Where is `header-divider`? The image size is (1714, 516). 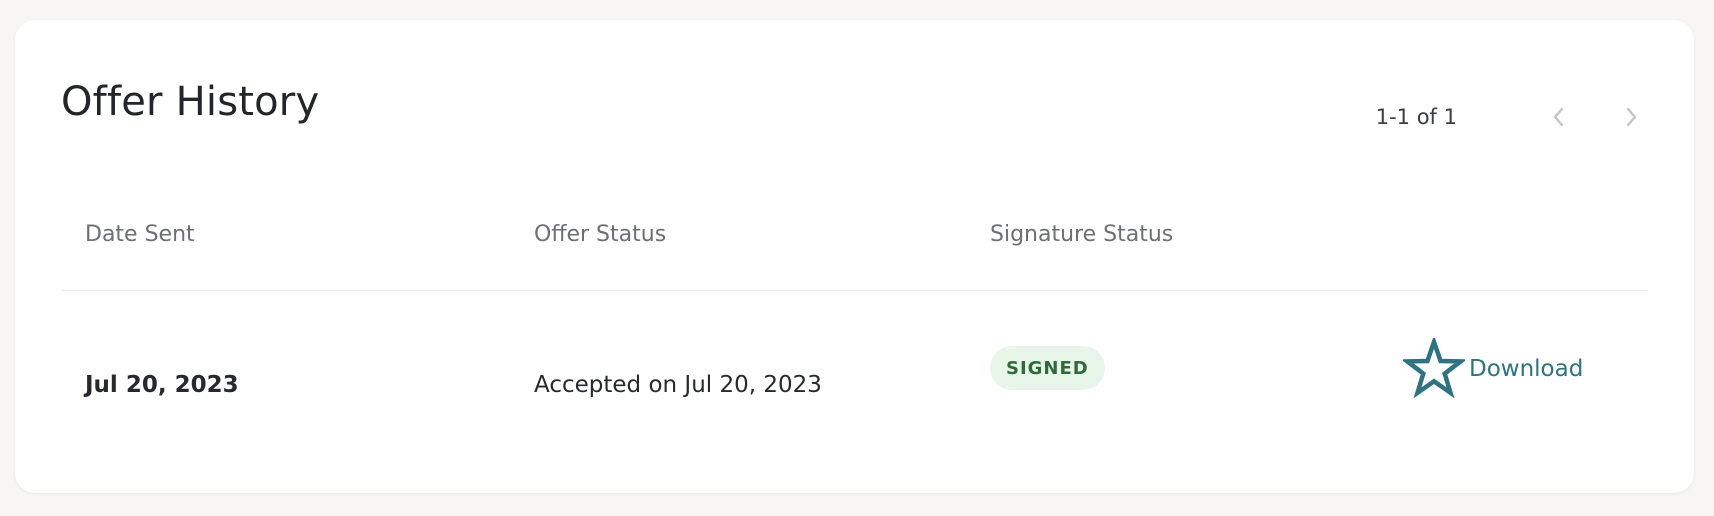 header-divider is located at coordinates (854, 290).